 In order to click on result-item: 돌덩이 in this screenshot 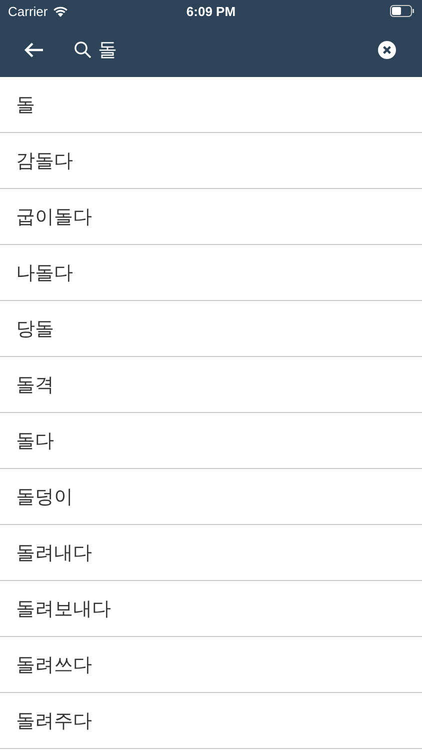, I will do `click(211, 497)`.